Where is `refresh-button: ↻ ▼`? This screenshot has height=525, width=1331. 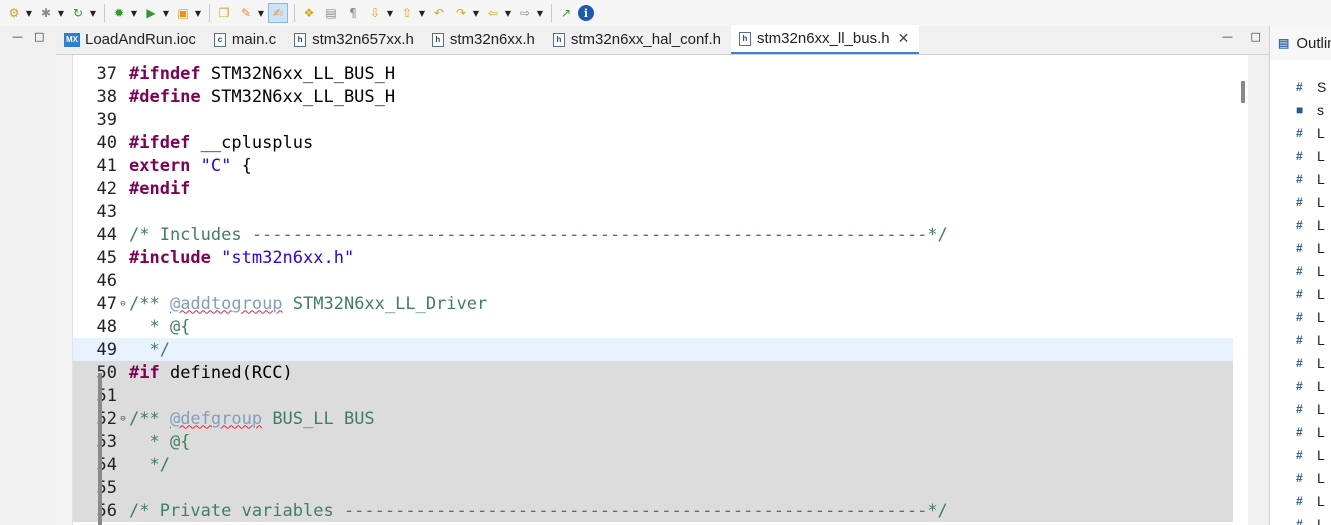 refresh-button: ↻ ▼ is located at coordinates (83, 13).